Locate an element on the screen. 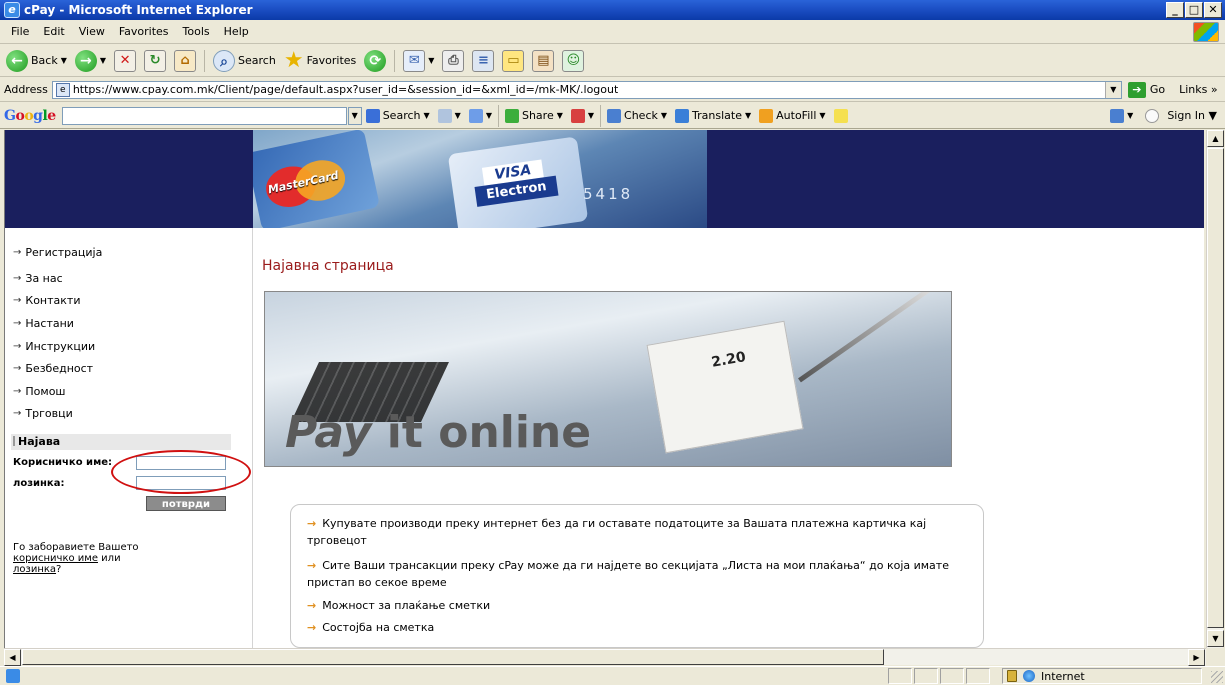 The image size is (1225, 685). close-button: ✕ is located at coordinates (1213, 10).